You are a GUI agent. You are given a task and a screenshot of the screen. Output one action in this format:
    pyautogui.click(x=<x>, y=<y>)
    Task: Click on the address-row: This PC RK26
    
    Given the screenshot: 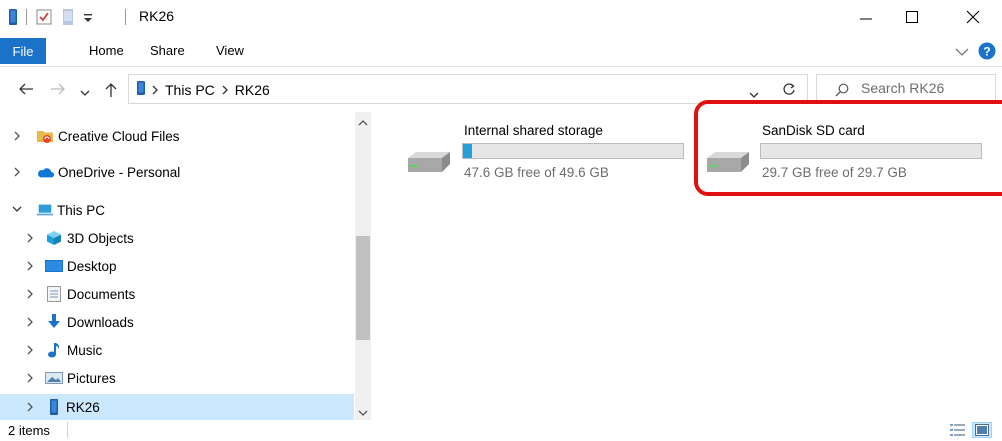 What is the action you would take?
    pyautogui.click(x=501, y=89)
    